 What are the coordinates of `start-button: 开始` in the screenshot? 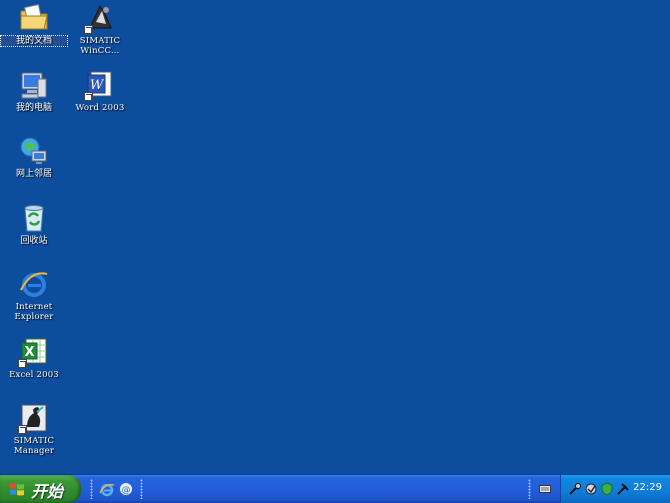 It's located at (40, 489).